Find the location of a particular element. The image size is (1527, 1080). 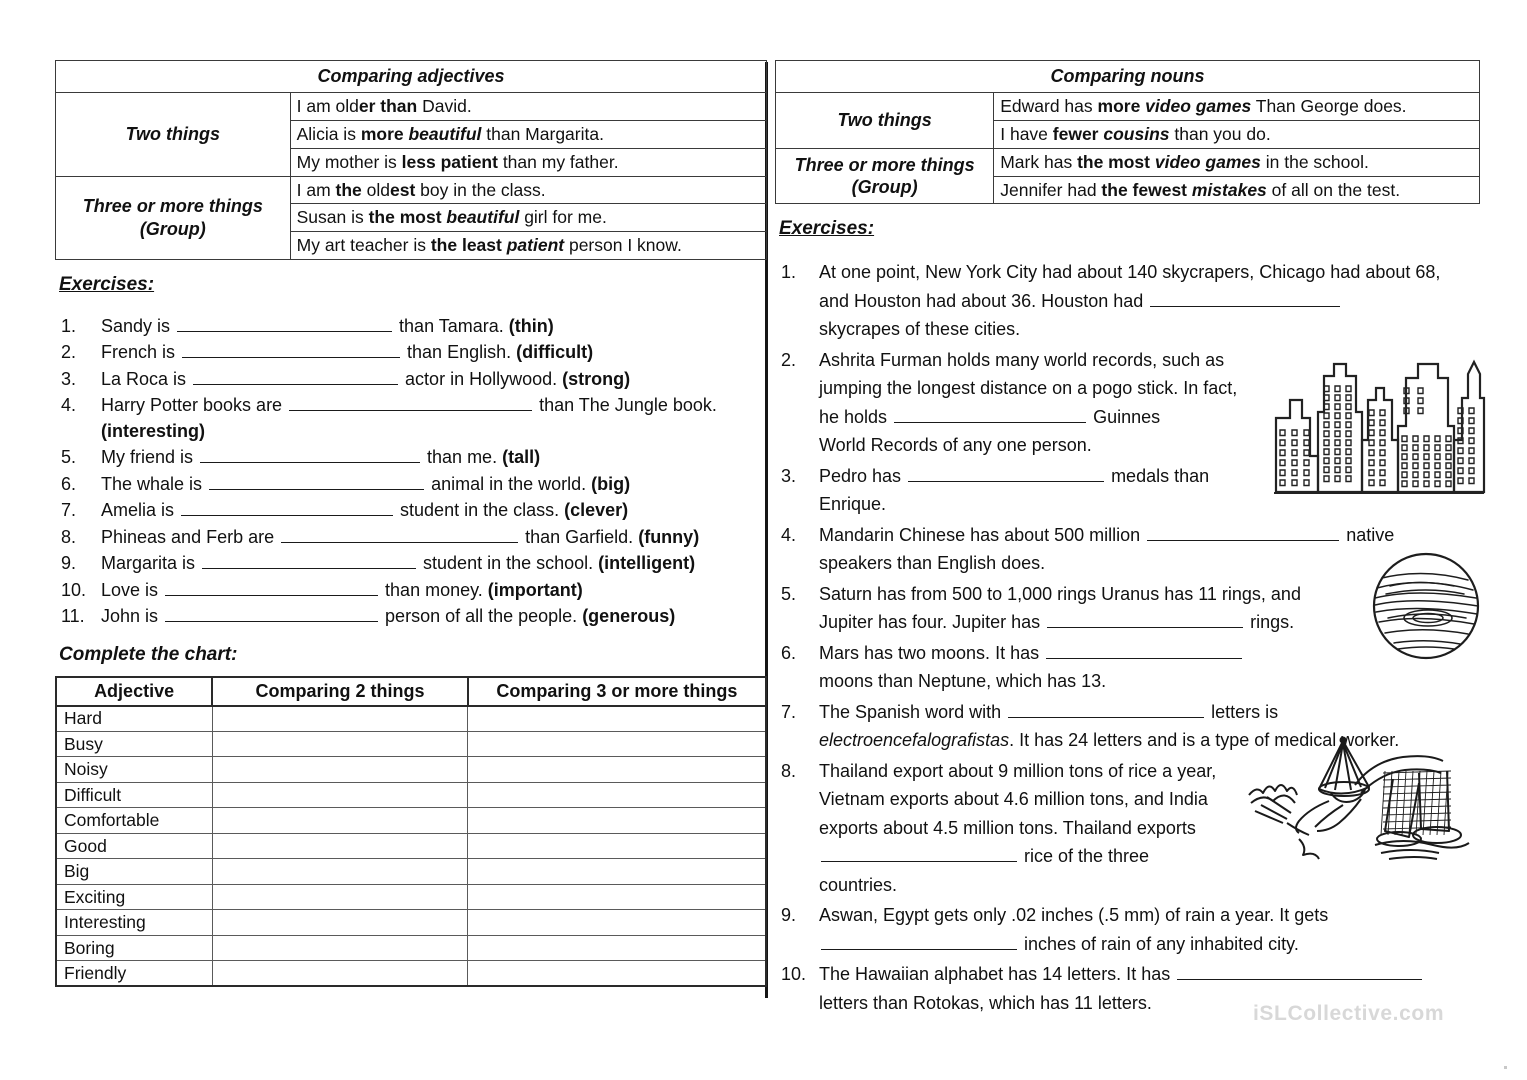

emphasis-bold: the most is located at coordinates (407, 217).